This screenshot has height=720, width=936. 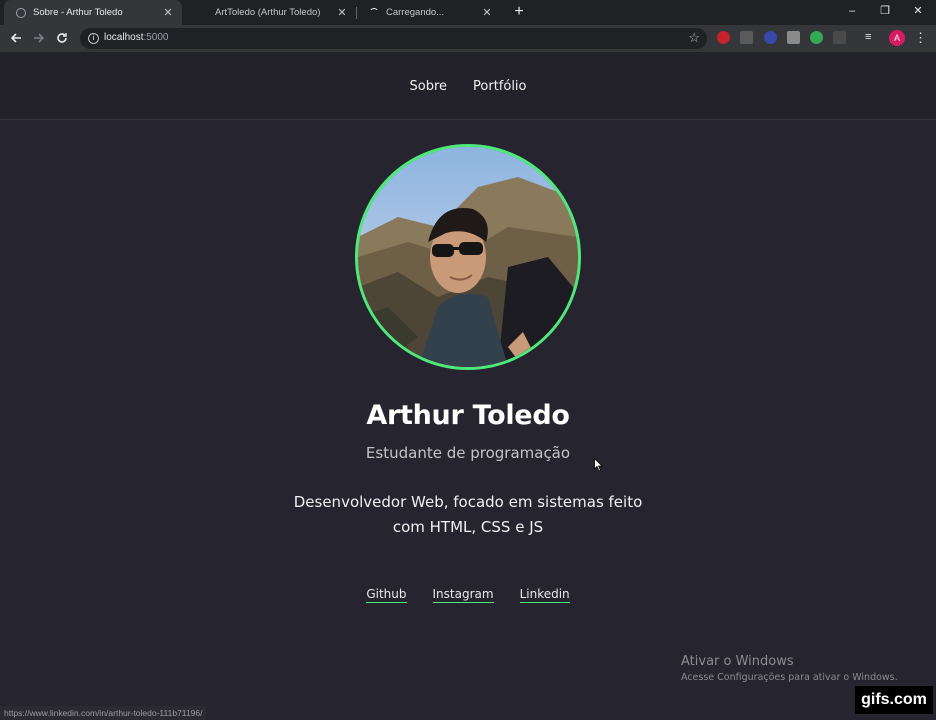 What do you see at coordinates (386, 595) in the screenshot?
I see `link-github: Github` at bounding box center [386, 595].